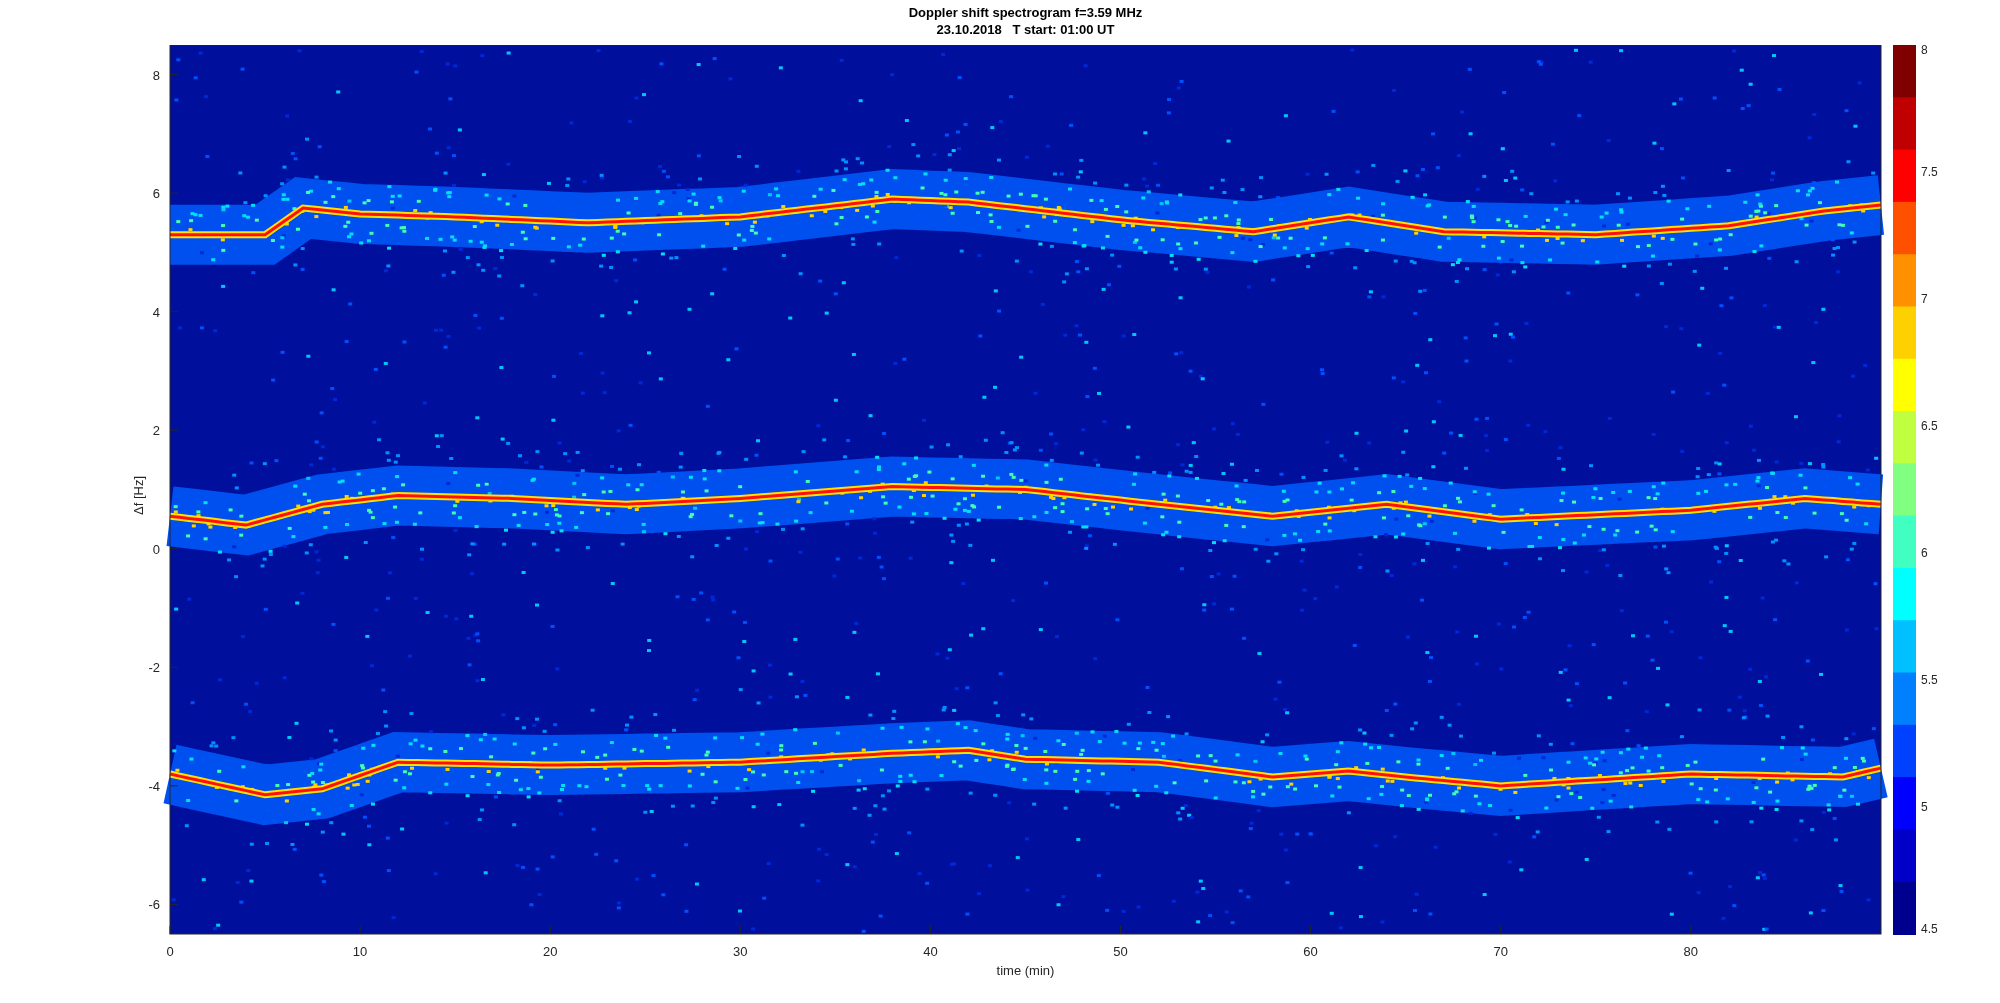 This screenshot has width=2000, height=1003. I want to click on x-tick-label: 10, so click(360, 951).